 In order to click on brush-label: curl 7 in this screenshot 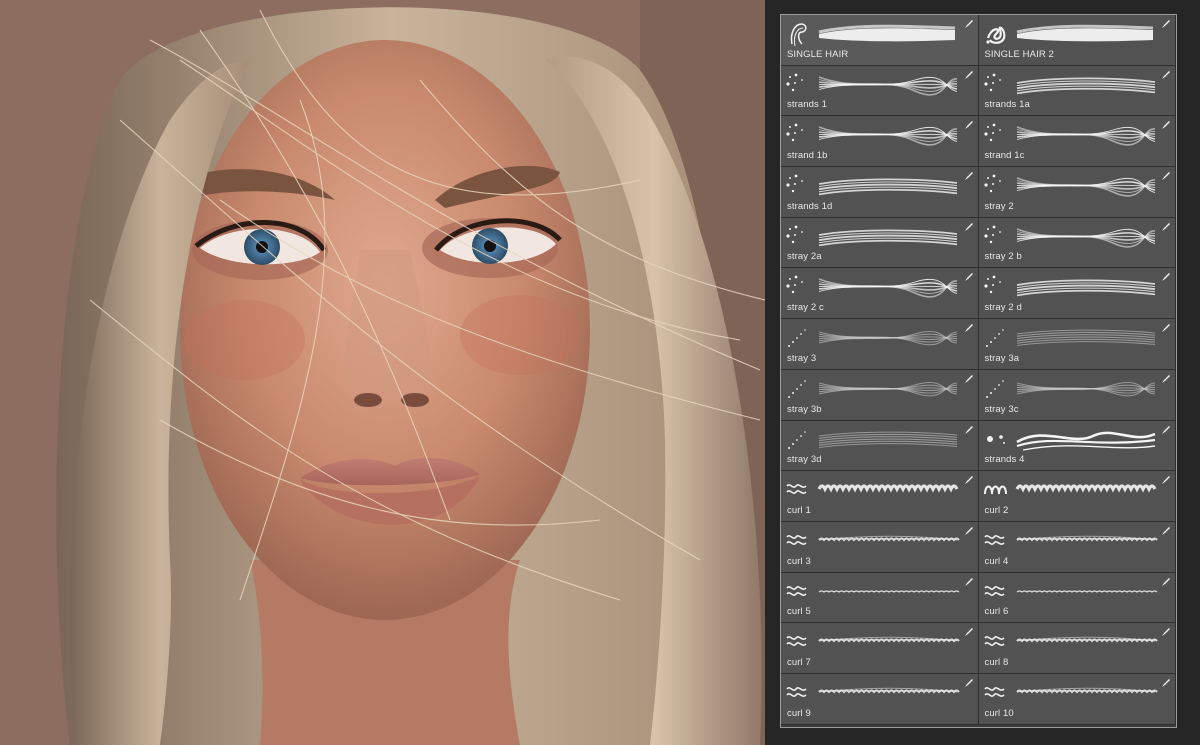, I will do `click(799, 662)`.